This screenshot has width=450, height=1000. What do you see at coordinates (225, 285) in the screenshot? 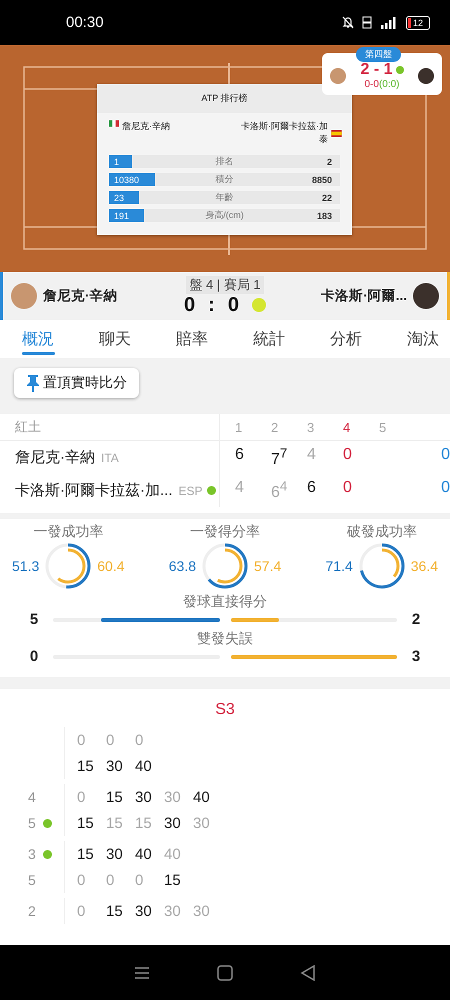
I see `match-status: 盤 4 | 賽局 1` at bounding box center [225, 285].